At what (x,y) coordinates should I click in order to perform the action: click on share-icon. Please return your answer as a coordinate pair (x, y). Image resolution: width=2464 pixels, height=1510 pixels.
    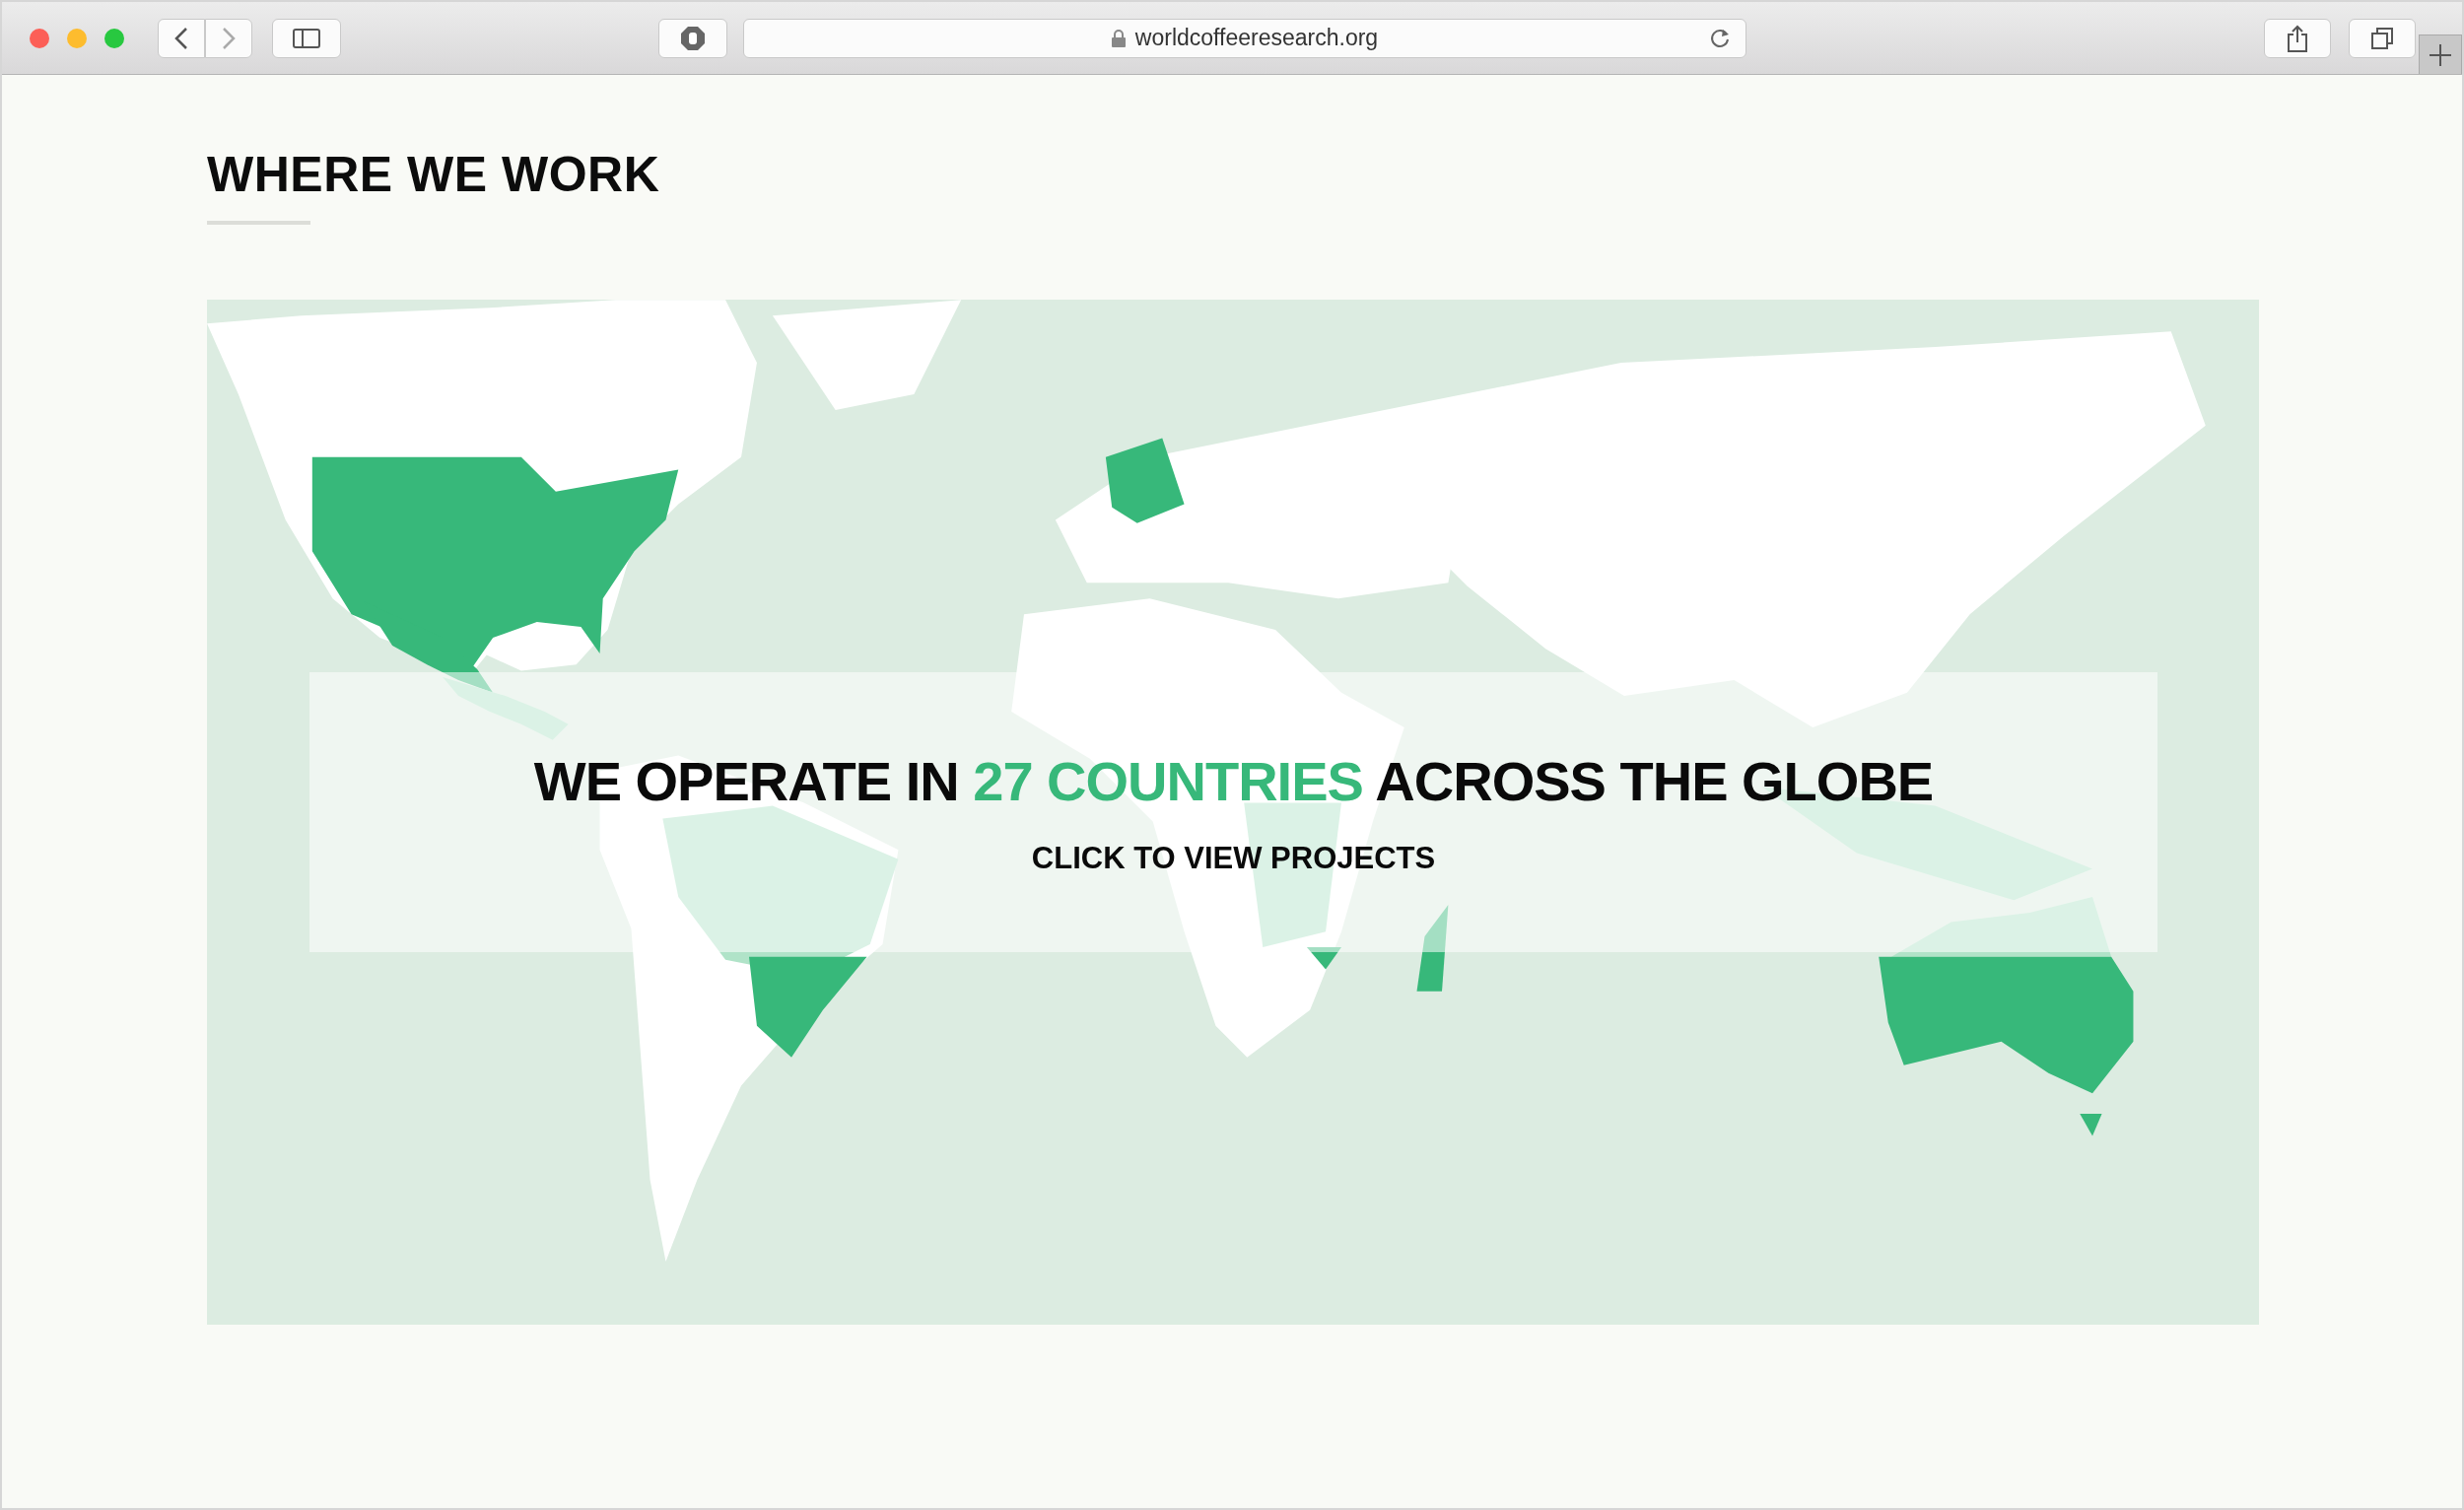
    Looking at the image, I should click on (2297, 38).